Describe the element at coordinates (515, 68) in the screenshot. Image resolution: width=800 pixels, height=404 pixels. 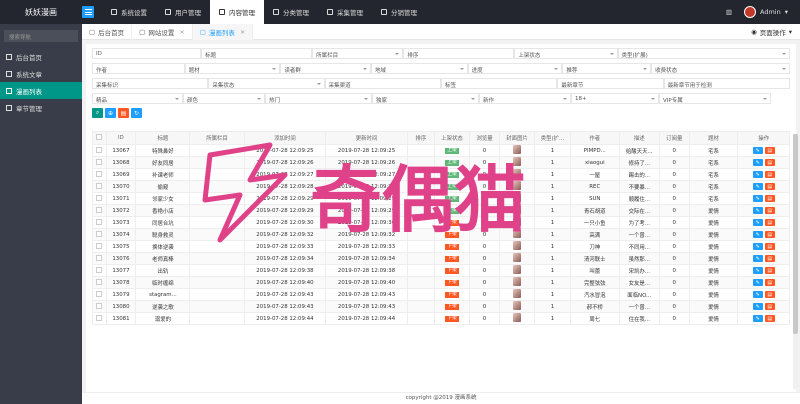
I see `filter-row2-4: 进度` at that location.